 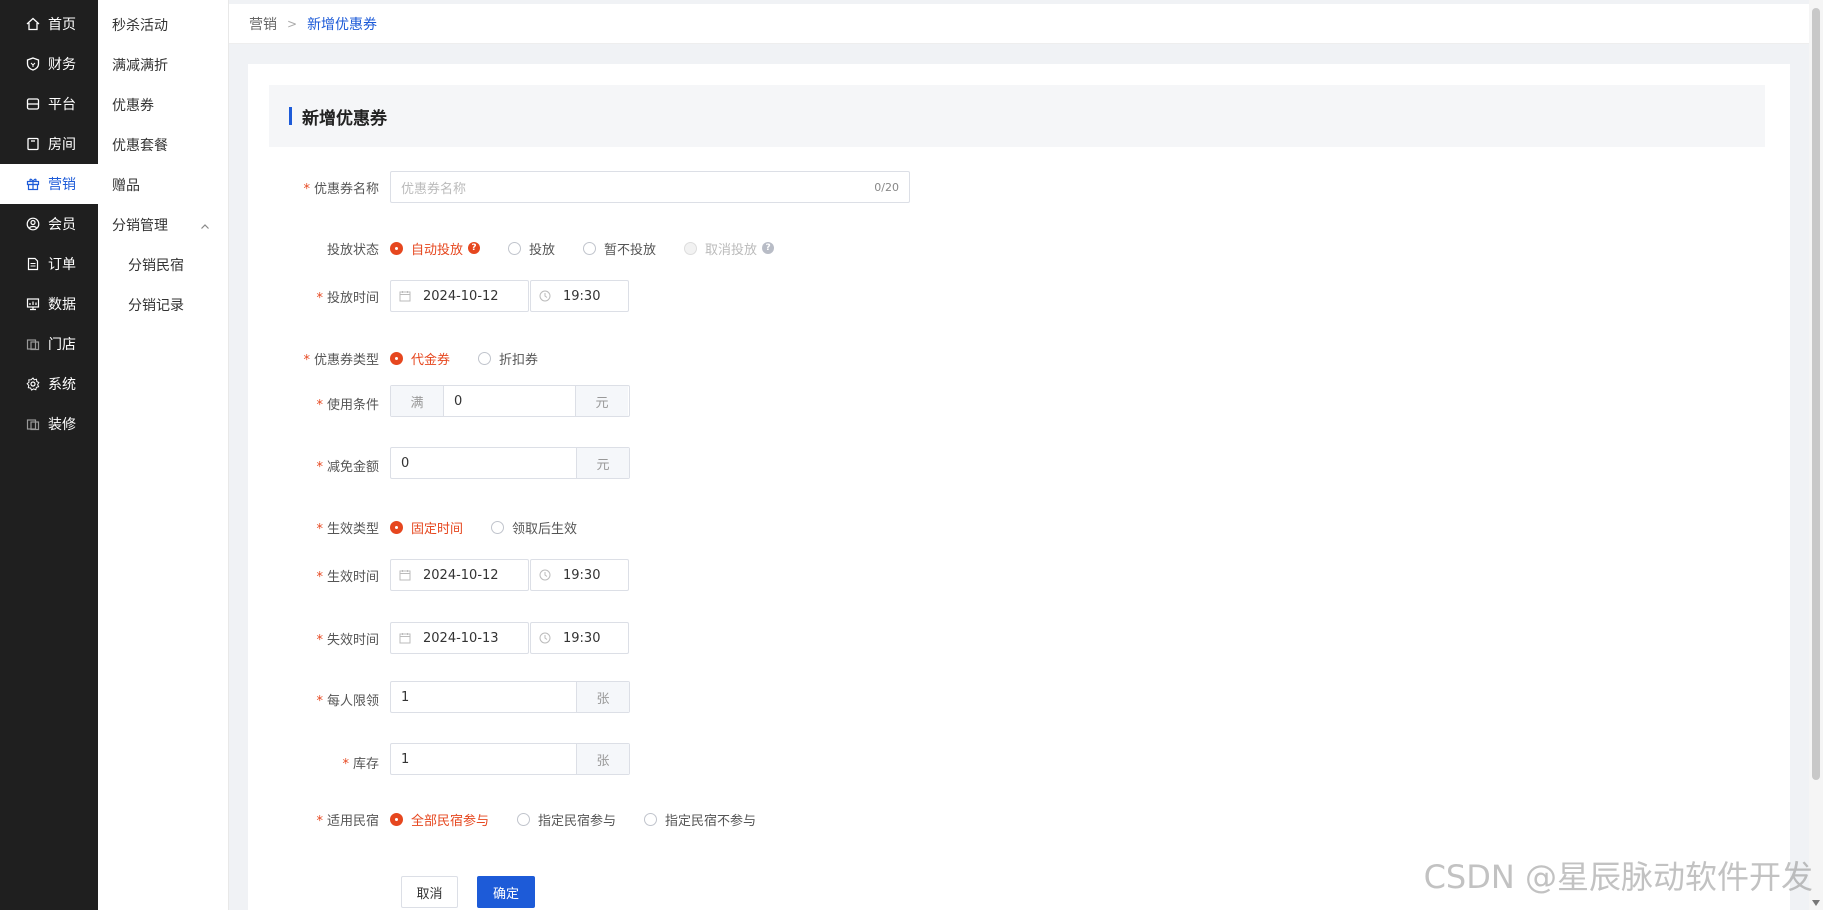 What do you see at coordinates (347, 640) in the screenshot?
I see `field-label: * 失效时间` at bounding box center [347, 640].